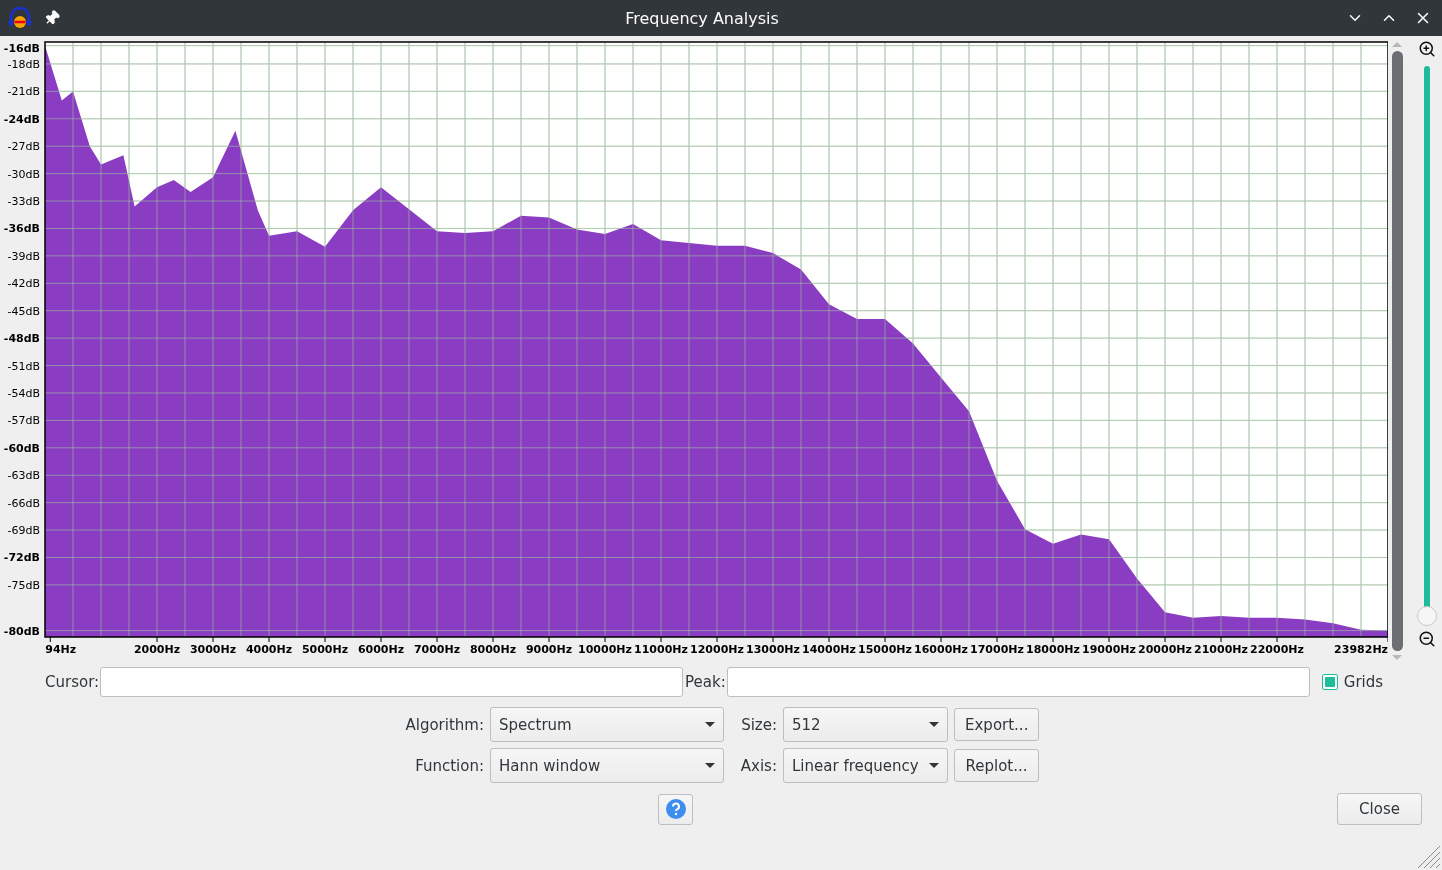 The height and width of the screenshot is (870, 1442). What do you see at coordinates (21, 339) in the screenshot?
I see `y-axis-label: -48dB` at bounding box center [21, 339].